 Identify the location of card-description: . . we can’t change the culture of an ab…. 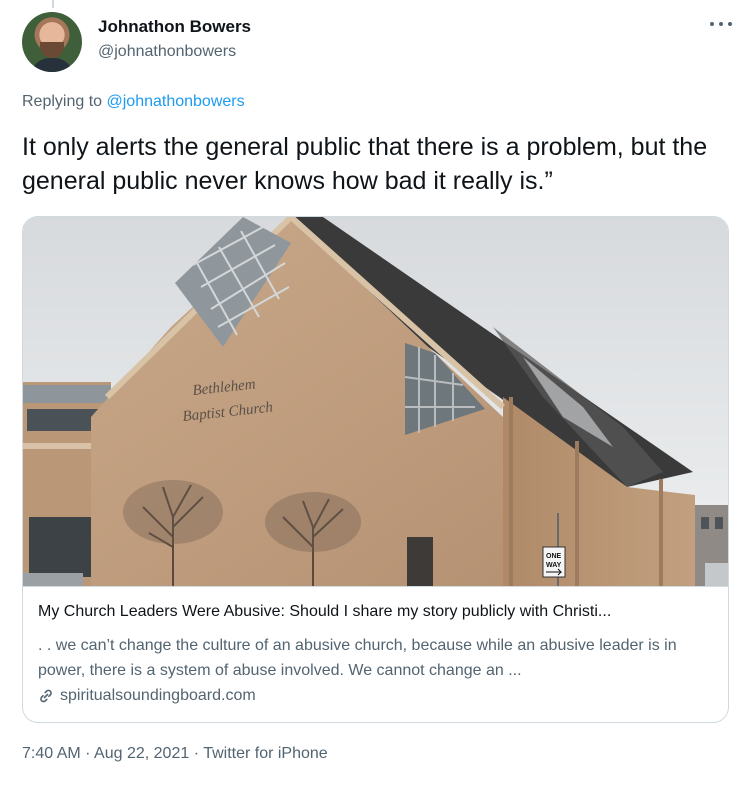
(357, 658).